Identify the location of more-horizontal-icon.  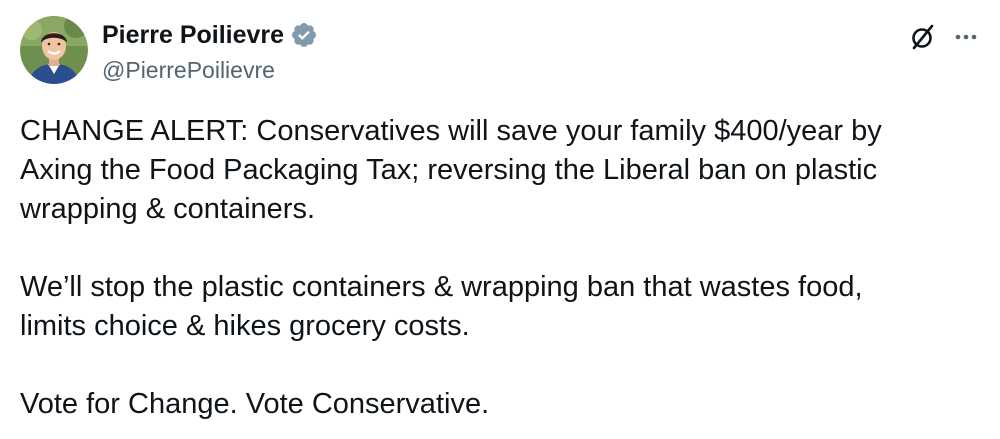
(966, 37).